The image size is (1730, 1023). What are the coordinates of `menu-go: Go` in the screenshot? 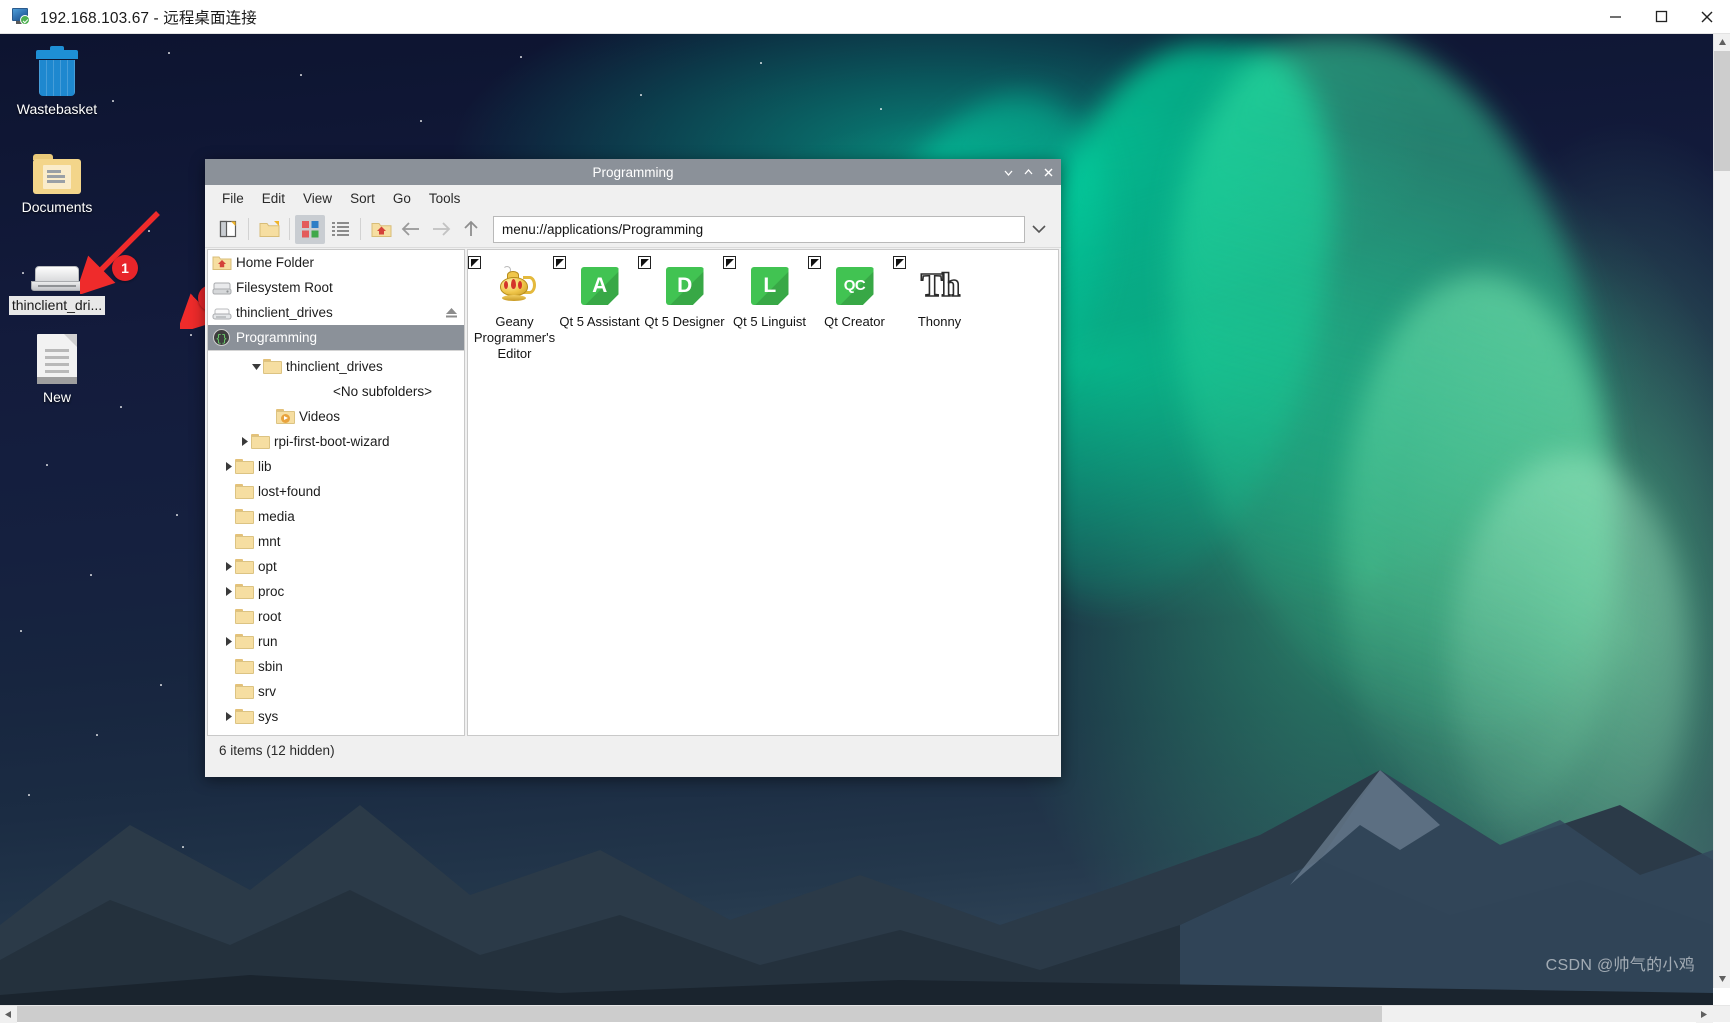 It's located at (402, 198).